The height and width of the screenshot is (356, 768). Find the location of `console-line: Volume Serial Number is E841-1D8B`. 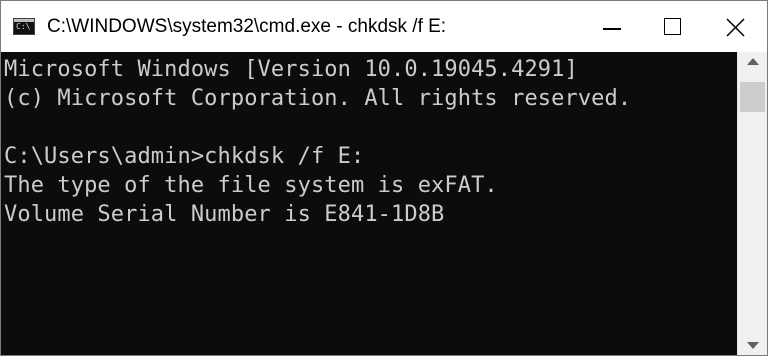

console-line: Volume Serial Number is E841-1D8B is located at coordinates (224, 214).